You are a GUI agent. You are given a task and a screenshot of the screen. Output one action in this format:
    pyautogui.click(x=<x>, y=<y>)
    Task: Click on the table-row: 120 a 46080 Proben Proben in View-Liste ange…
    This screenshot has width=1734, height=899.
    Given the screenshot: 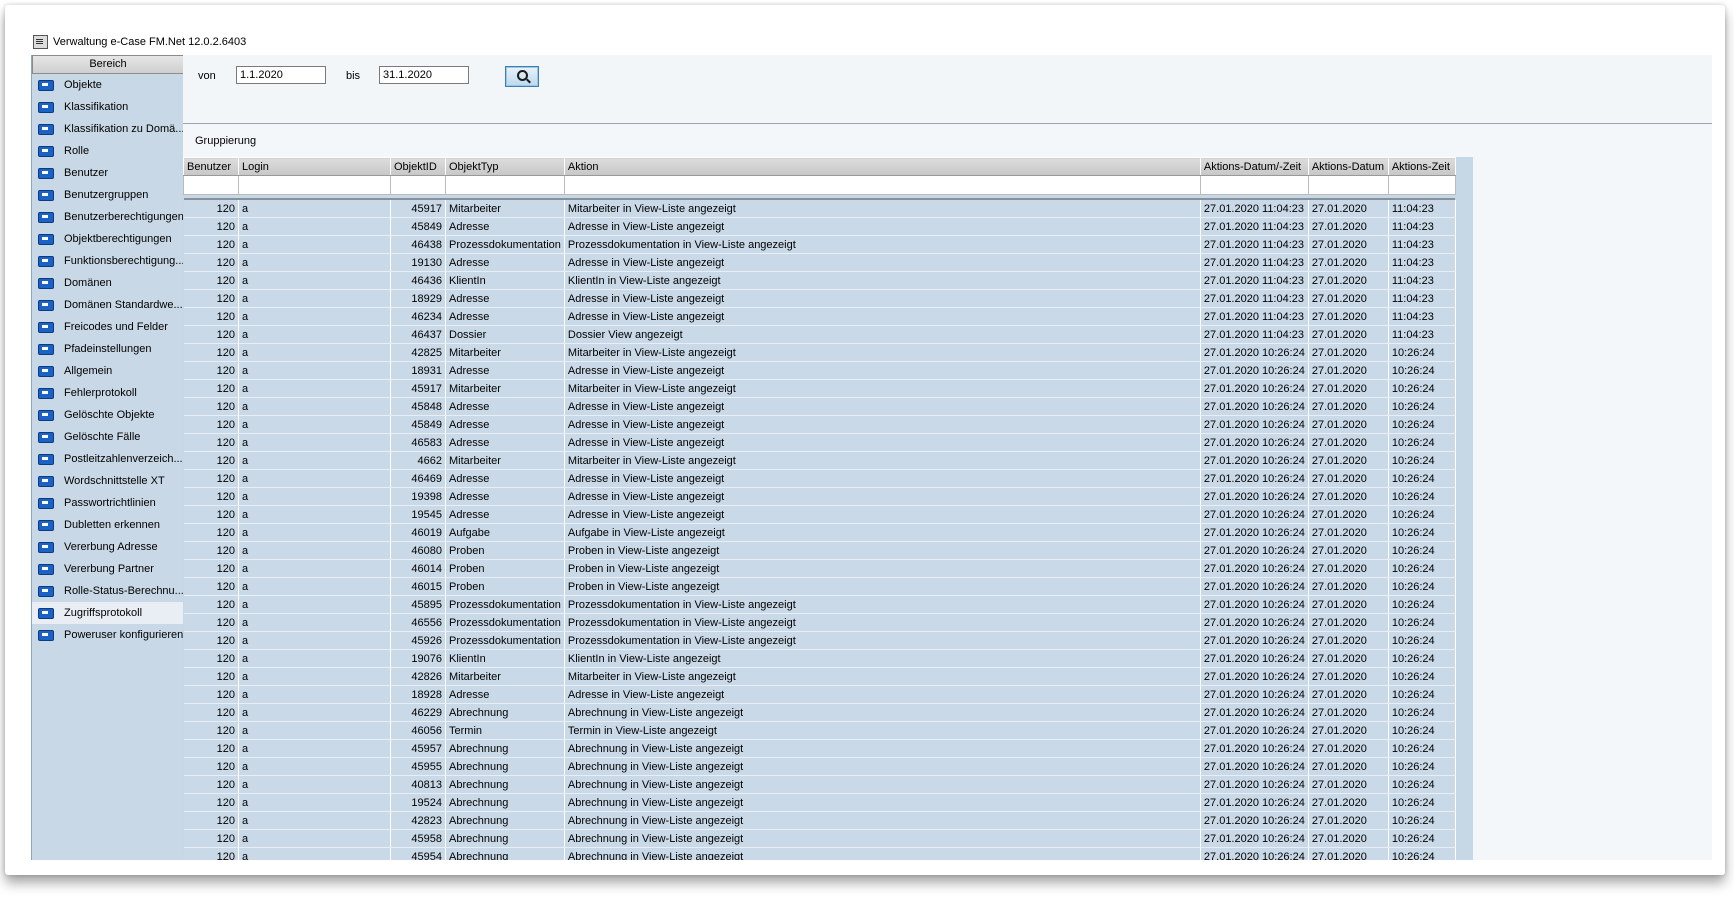 What is the action you would take?
    pyautogui.click(x=819, y=550)
    